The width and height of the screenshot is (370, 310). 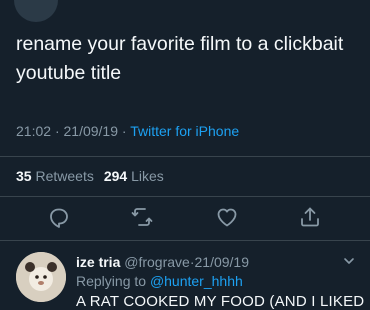 I want to click on reply-icon, so click(x=59, y=217).